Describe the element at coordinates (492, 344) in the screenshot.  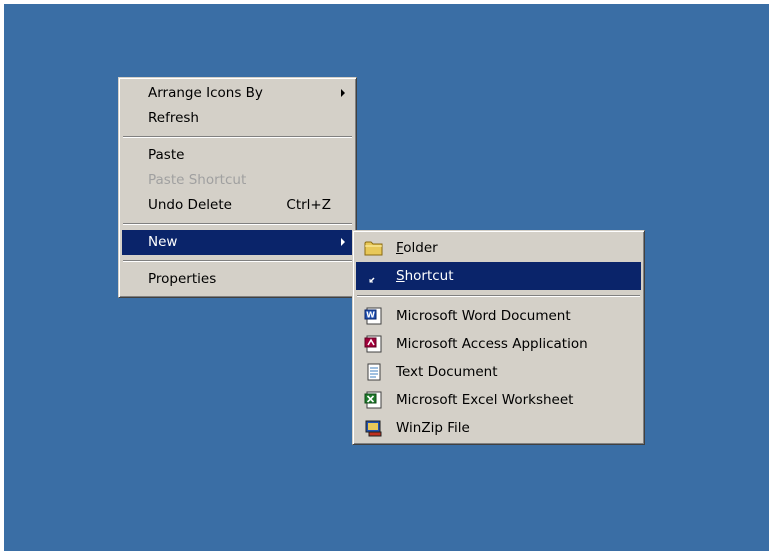
I see `menu-item-label: Microsoft Access Application` at that location.